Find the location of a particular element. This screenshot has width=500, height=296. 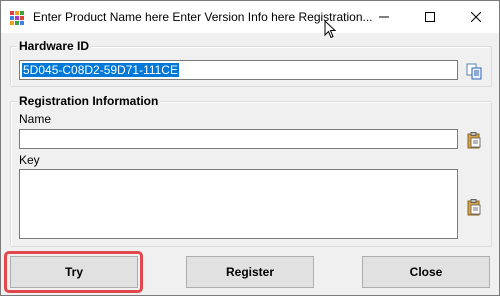

hardware-id-group-label: Hardware ID is located at coordinates (54, 46).